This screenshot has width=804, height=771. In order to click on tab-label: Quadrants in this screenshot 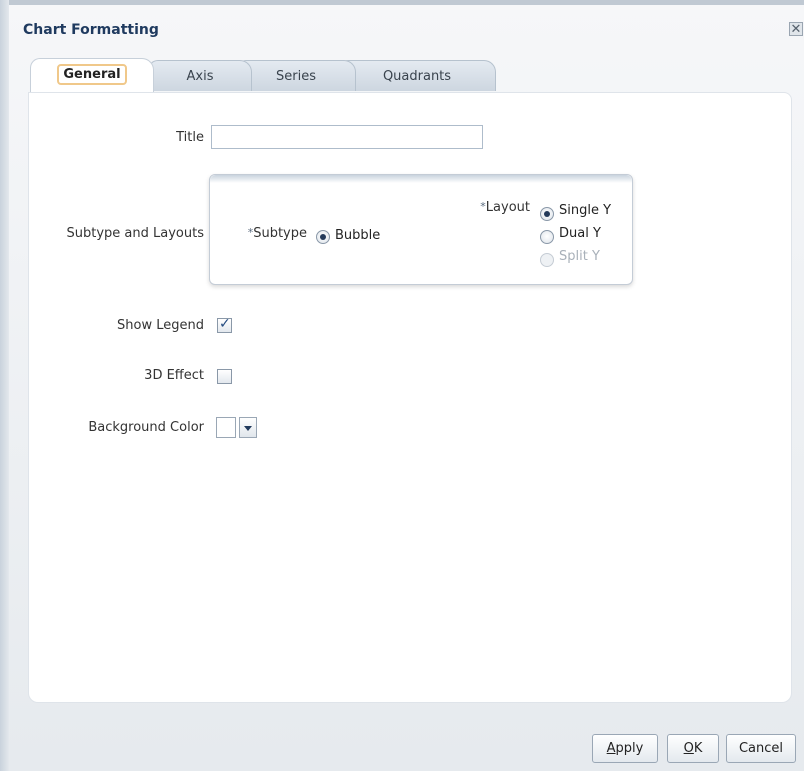, I will do `click(417, 76)`.